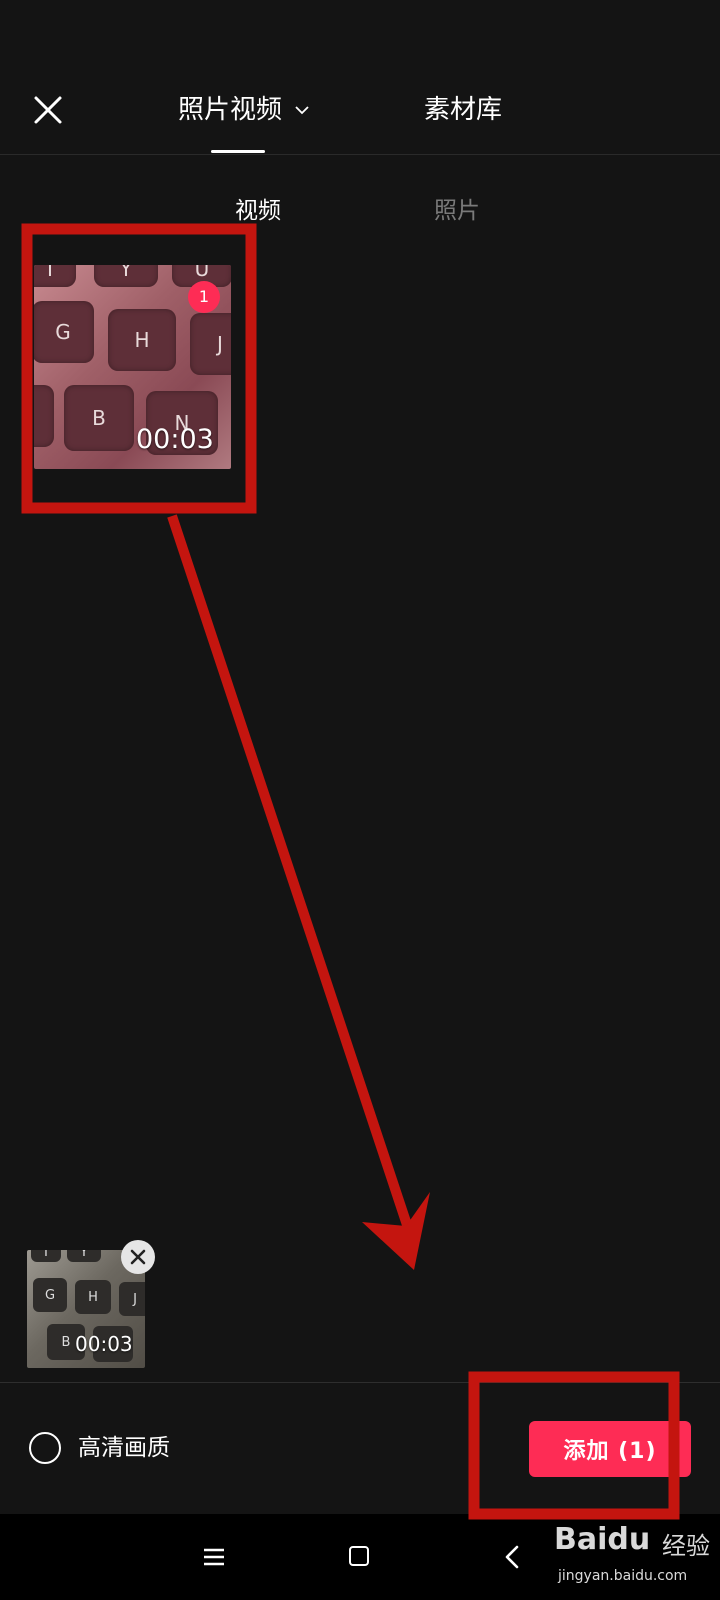  What do you see at coordinates (360, 1382) in the screenshot?
I see `footer-divider` at bounding box center [360, 1382].